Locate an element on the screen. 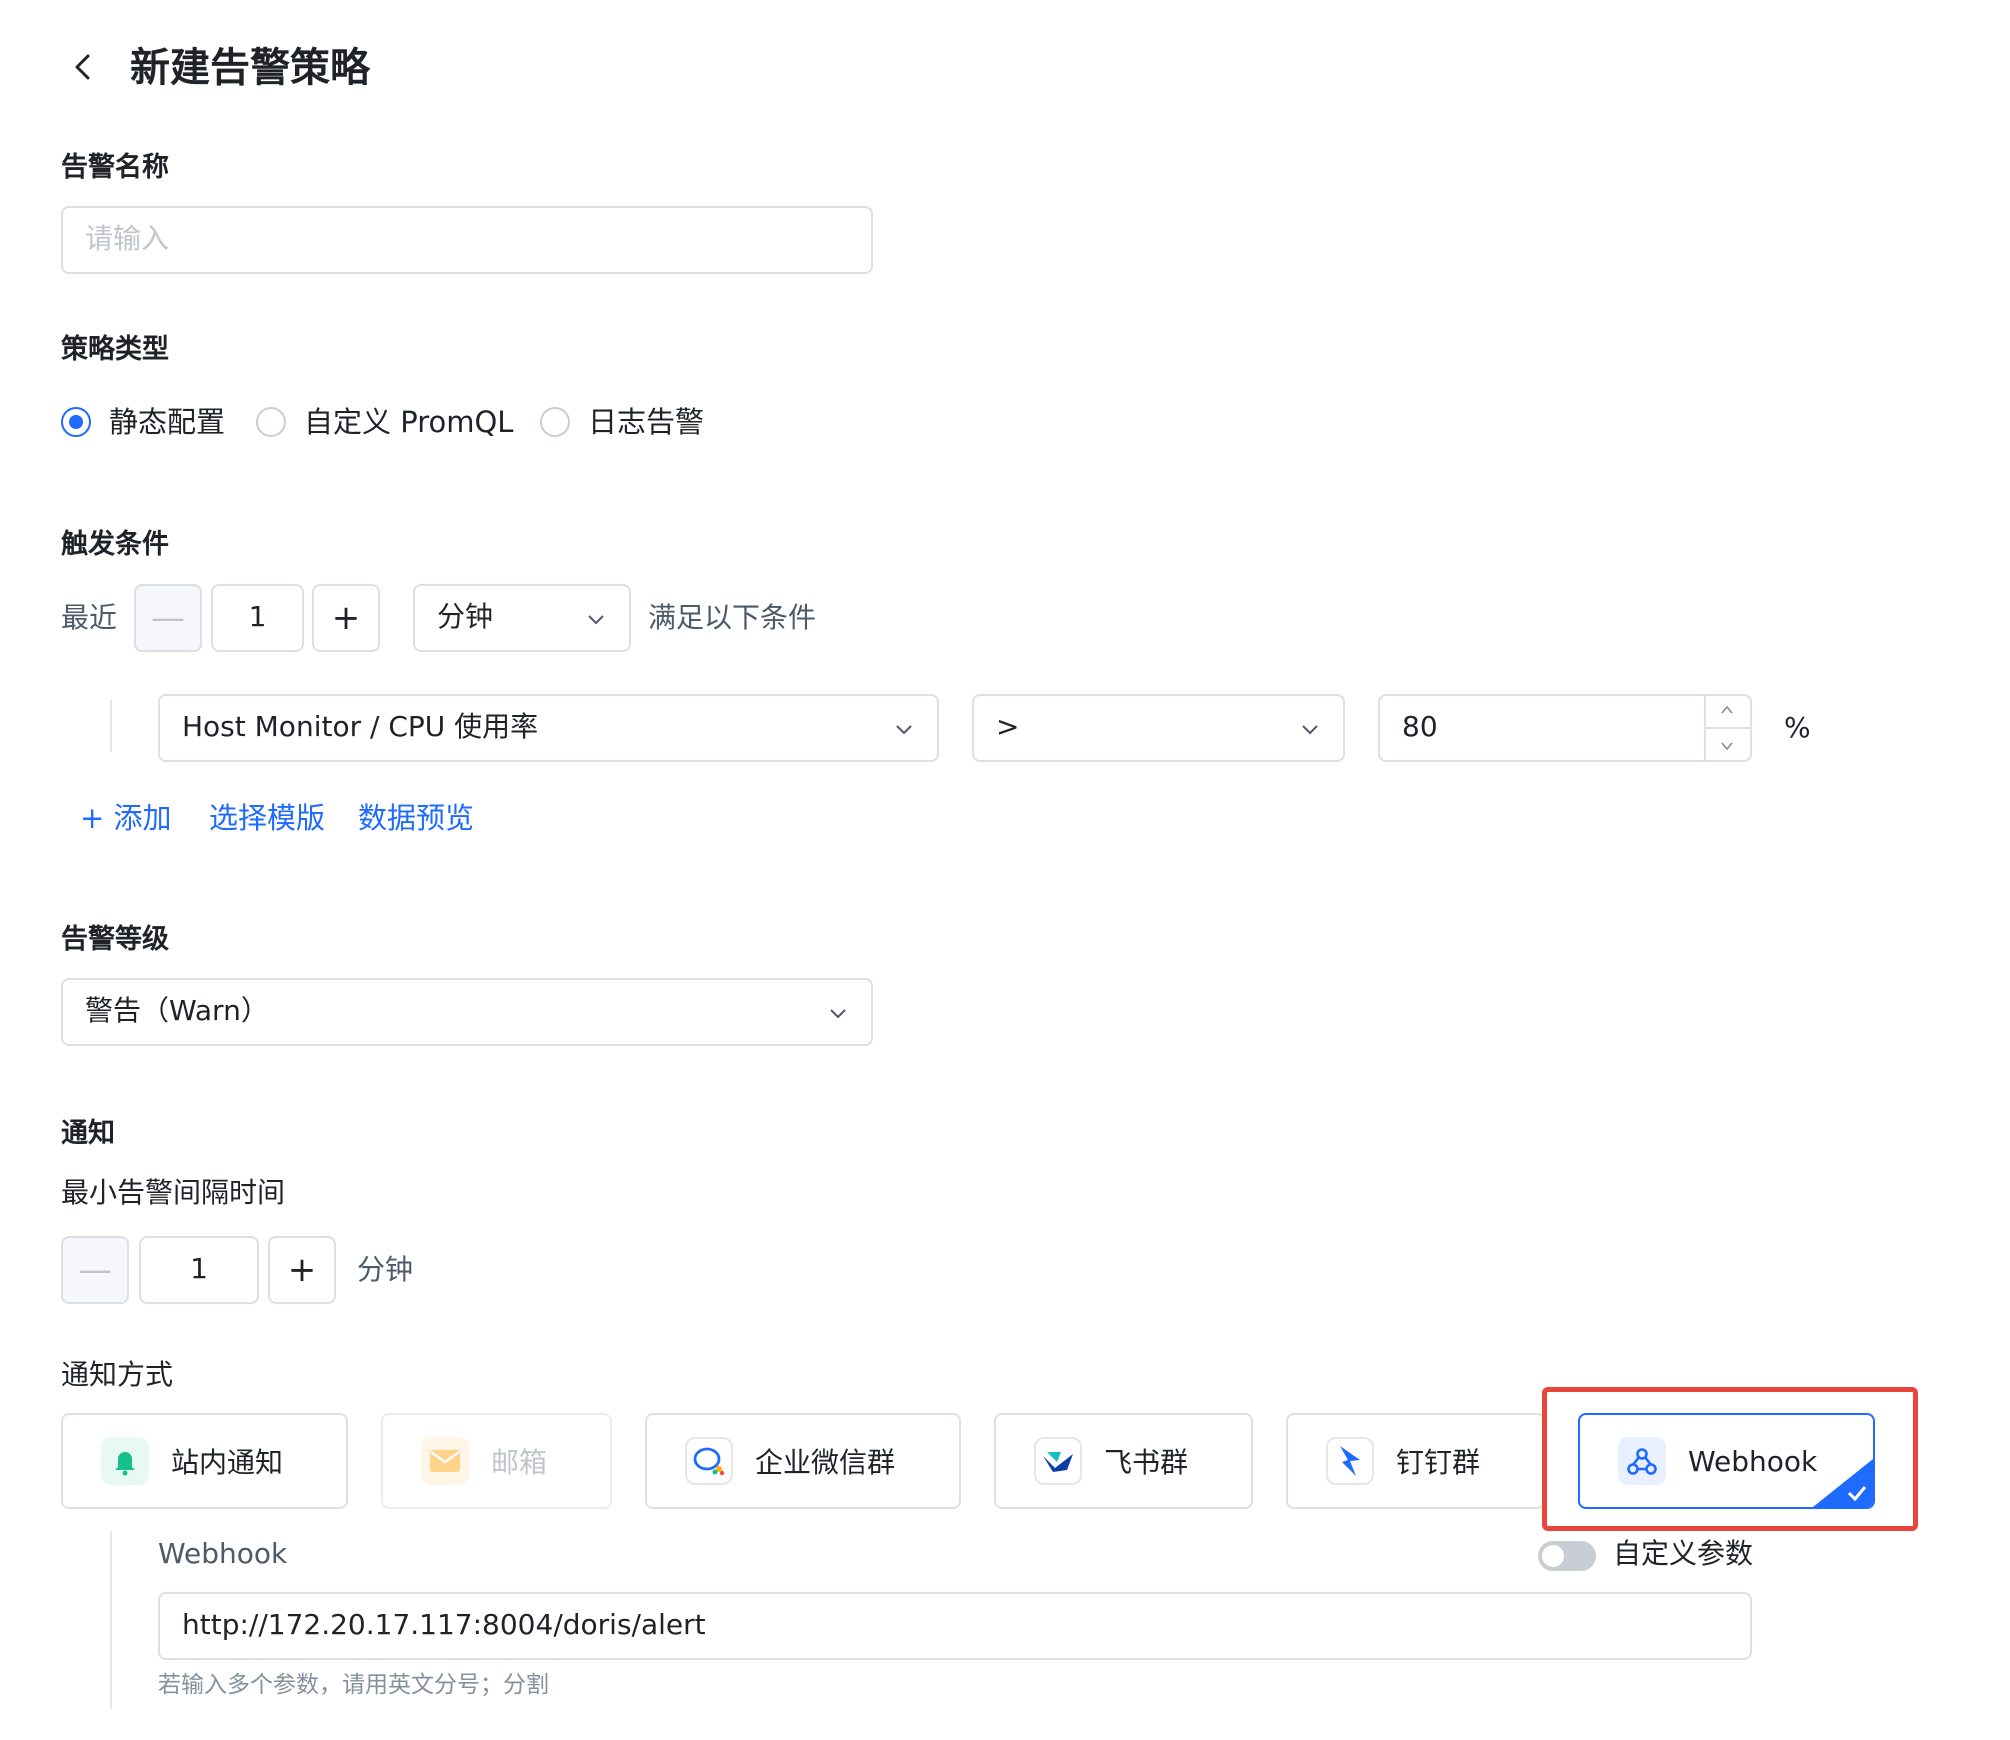 The height and width of the screenshot is (1740, 2010). method-card-feishu: 飞书群 is located at coordinates (1123, 1461).